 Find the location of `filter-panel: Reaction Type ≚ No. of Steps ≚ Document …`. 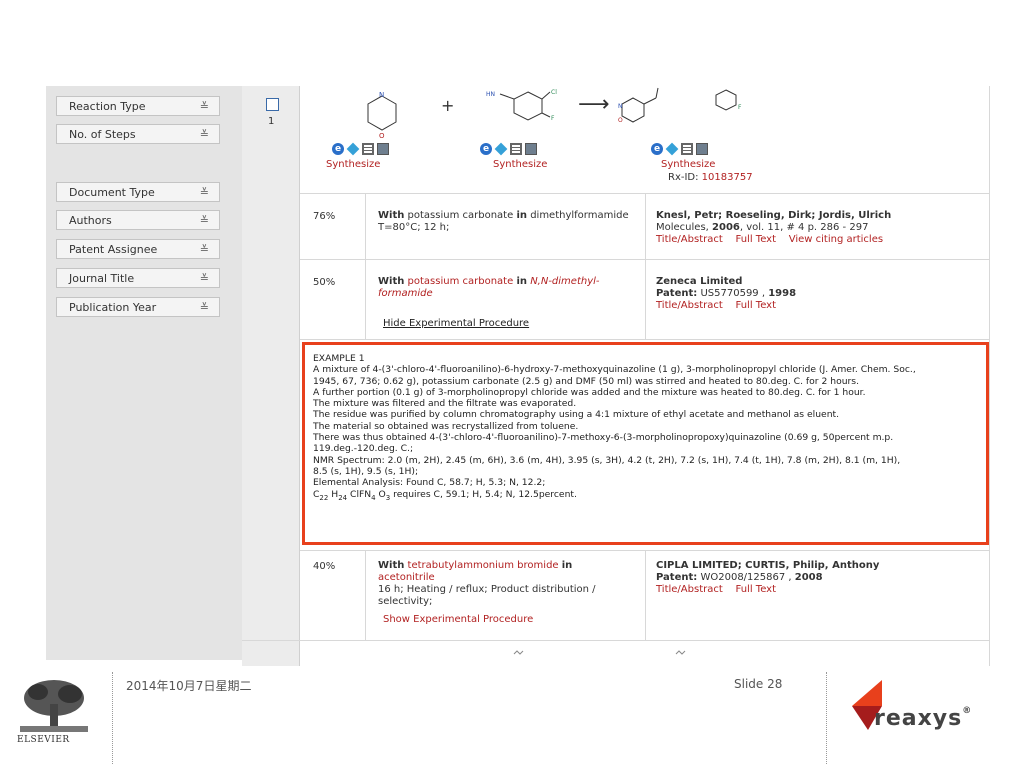

filter-panel: Reaction Type ≚ No. of Steps ≚ Document … is located at coordinates (144, 373).